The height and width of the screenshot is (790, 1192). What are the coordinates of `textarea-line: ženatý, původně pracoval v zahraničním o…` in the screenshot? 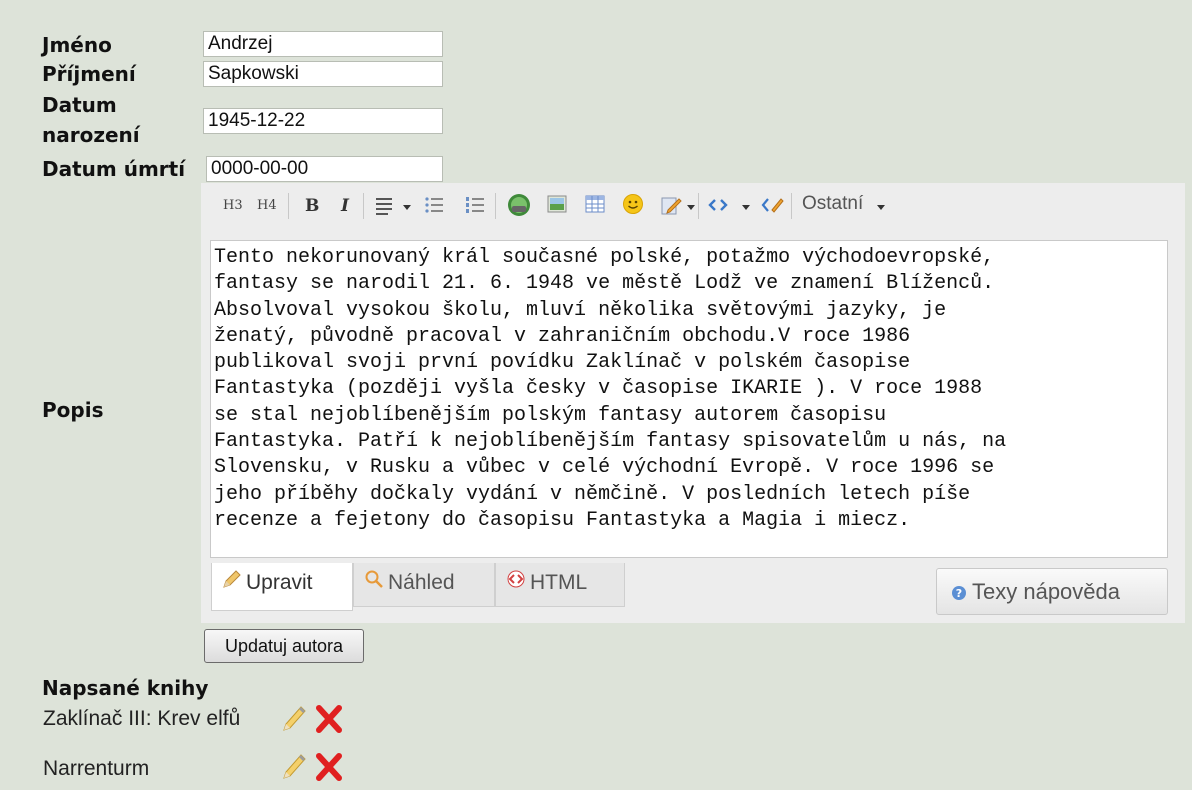 It's located at (562, 336).